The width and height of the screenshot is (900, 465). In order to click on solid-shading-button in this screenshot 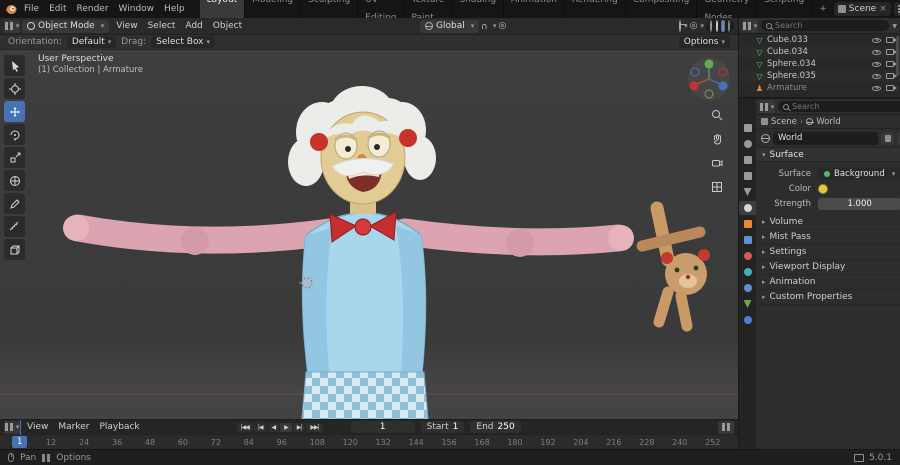, I will do `click(717, 26)`.